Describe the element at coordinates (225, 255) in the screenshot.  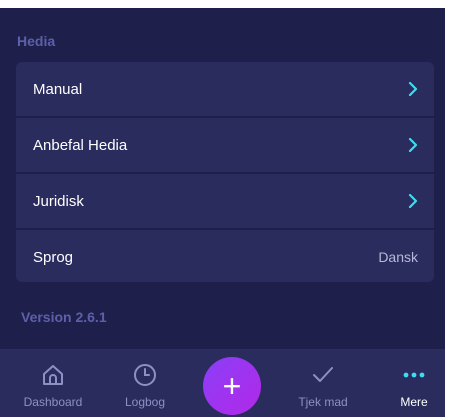
I see `row-sprog: Sprog Dansk` at that location.